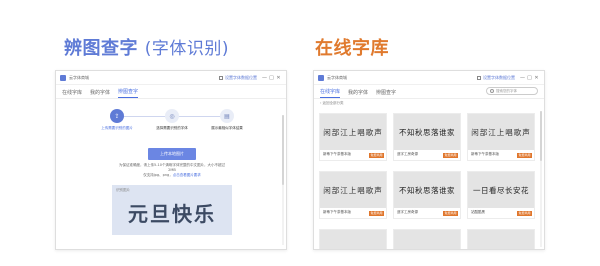 This screenshot has width=600, height=266. I want to click on search-icon, so click(492, 91).